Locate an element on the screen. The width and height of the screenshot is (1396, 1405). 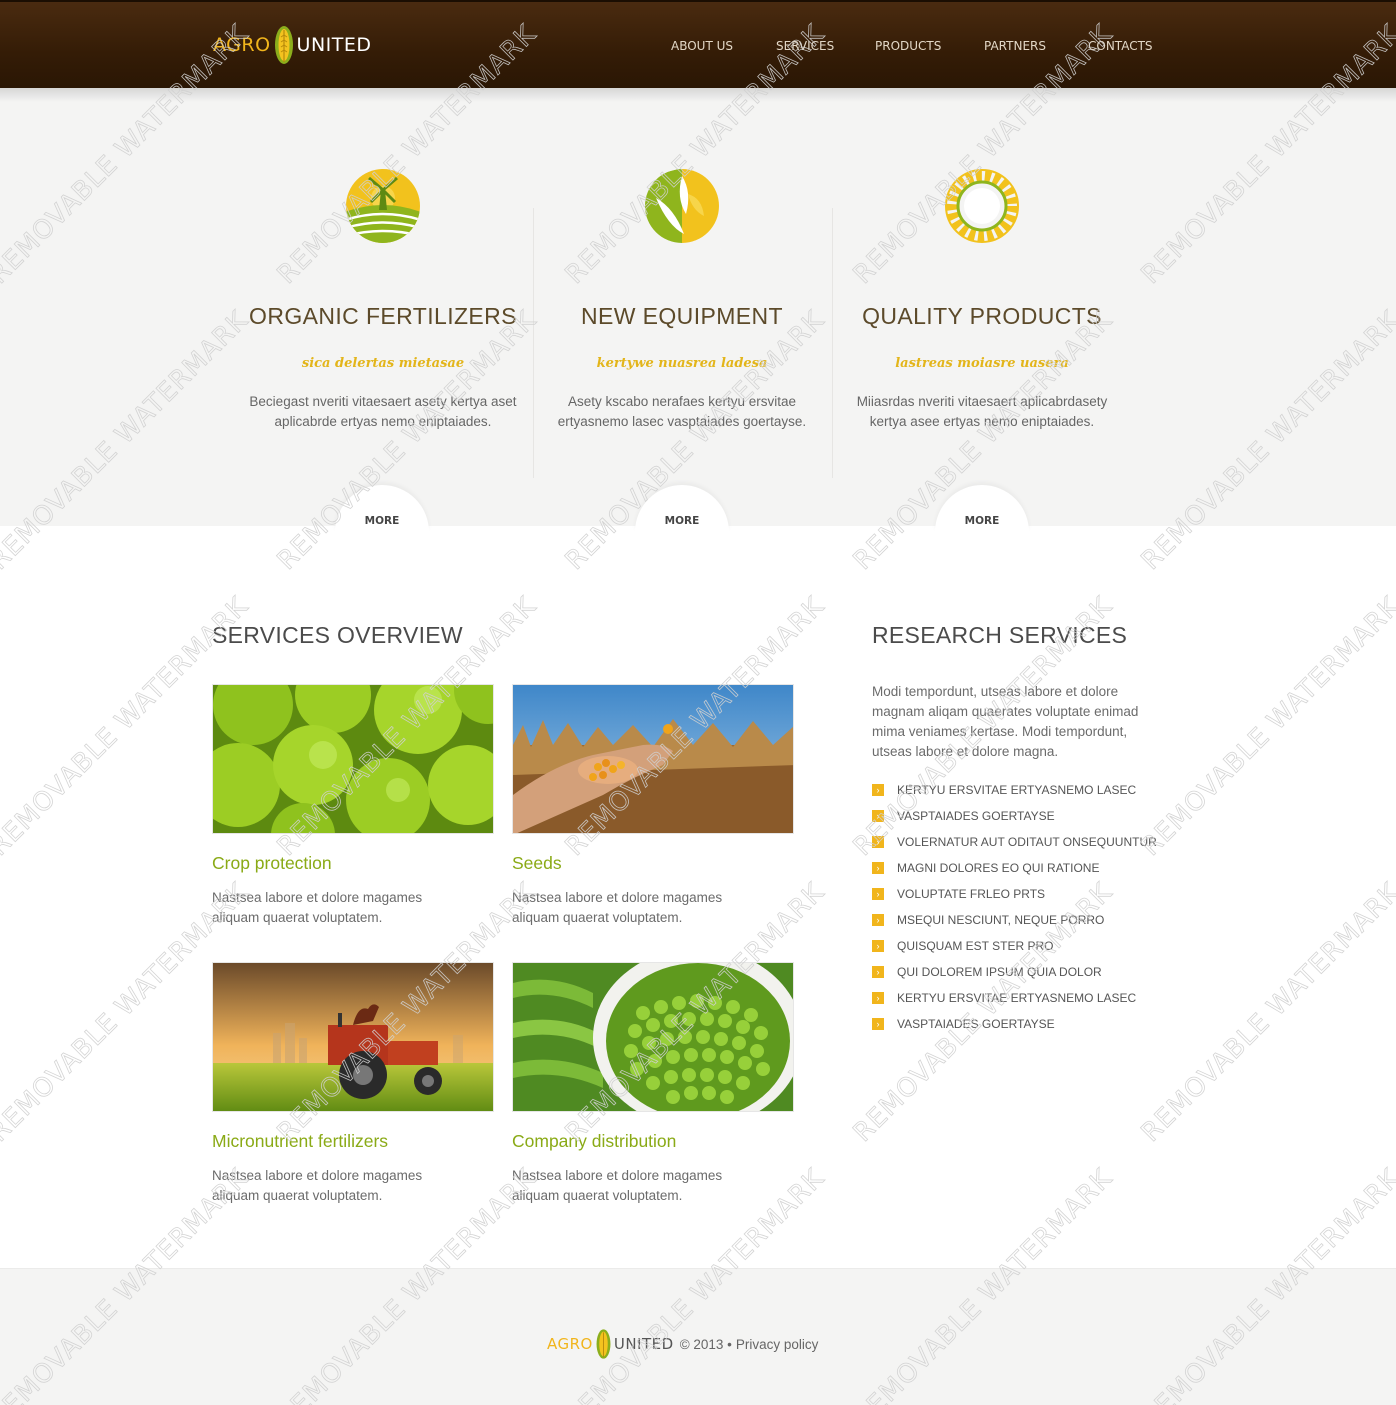
list-item-label: VOLUPTATE FRLEO PRTS is located at coordinates (971, 894).